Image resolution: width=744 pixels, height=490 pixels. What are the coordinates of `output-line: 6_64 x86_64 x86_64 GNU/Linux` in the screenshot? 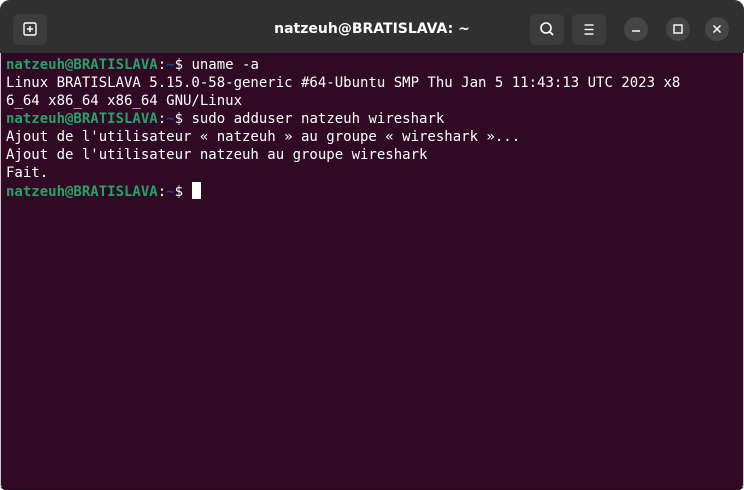 It's located at (124, 101).